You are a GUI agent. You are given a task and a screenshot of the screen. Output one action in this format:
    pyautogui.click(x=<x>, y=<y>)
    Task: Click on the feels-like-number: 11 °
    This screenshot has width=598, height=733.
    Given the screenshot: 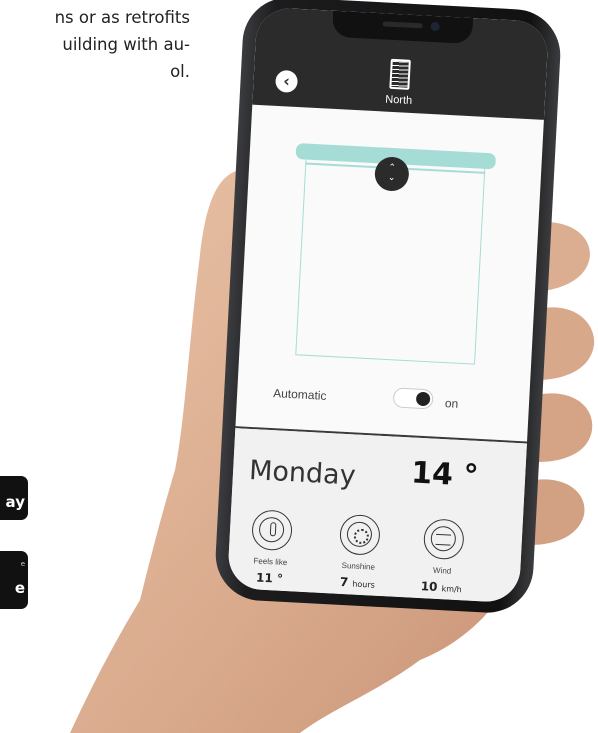 What is the action you would take?
    pyautogui.click(x=269, y=578)
    